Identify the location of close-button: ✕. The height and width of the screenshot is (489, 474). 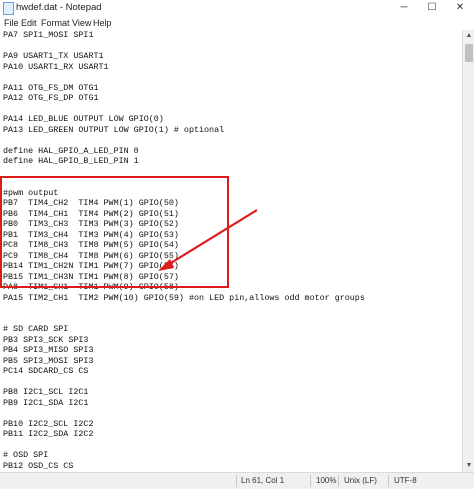
(460, 8).